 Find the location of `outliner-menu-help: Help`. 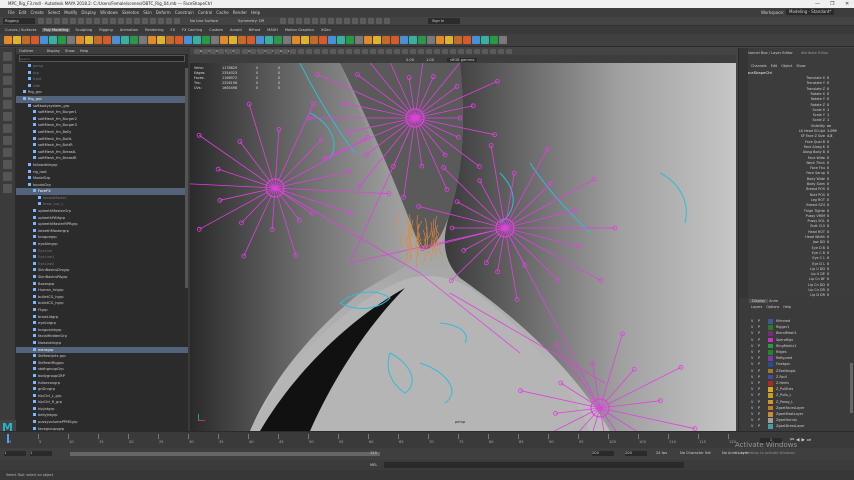

outliner-menu-help: Help is located at coordinates (84, 51).